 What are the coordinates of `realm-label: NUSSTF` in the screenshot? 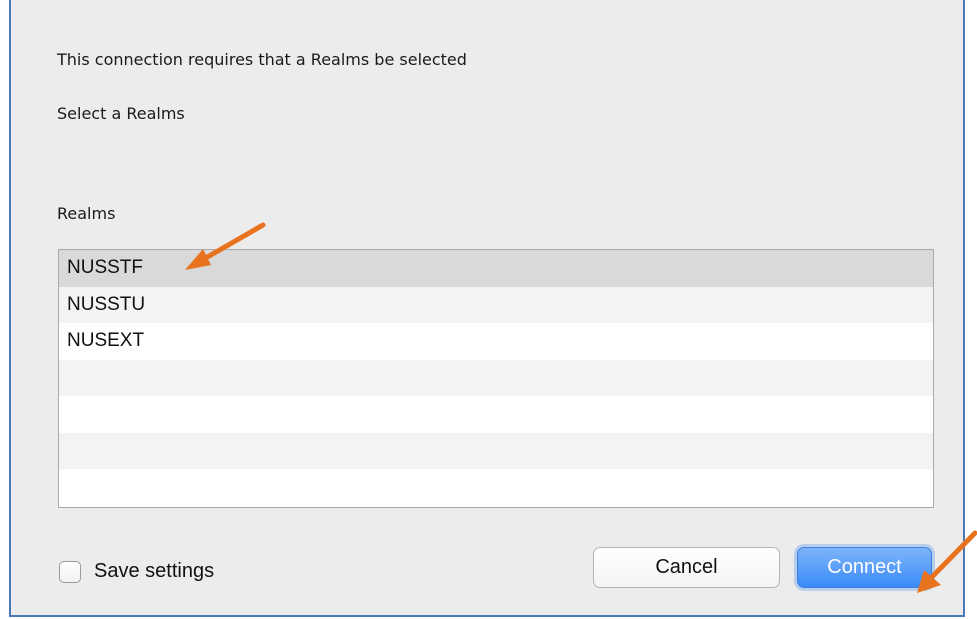 It's located at (105, 268).